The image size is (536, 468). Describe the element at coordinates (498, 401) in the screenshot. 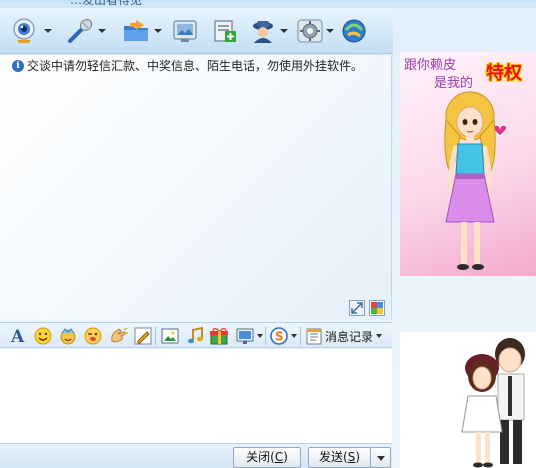

I see `cartoon-couple-icon` at that location.